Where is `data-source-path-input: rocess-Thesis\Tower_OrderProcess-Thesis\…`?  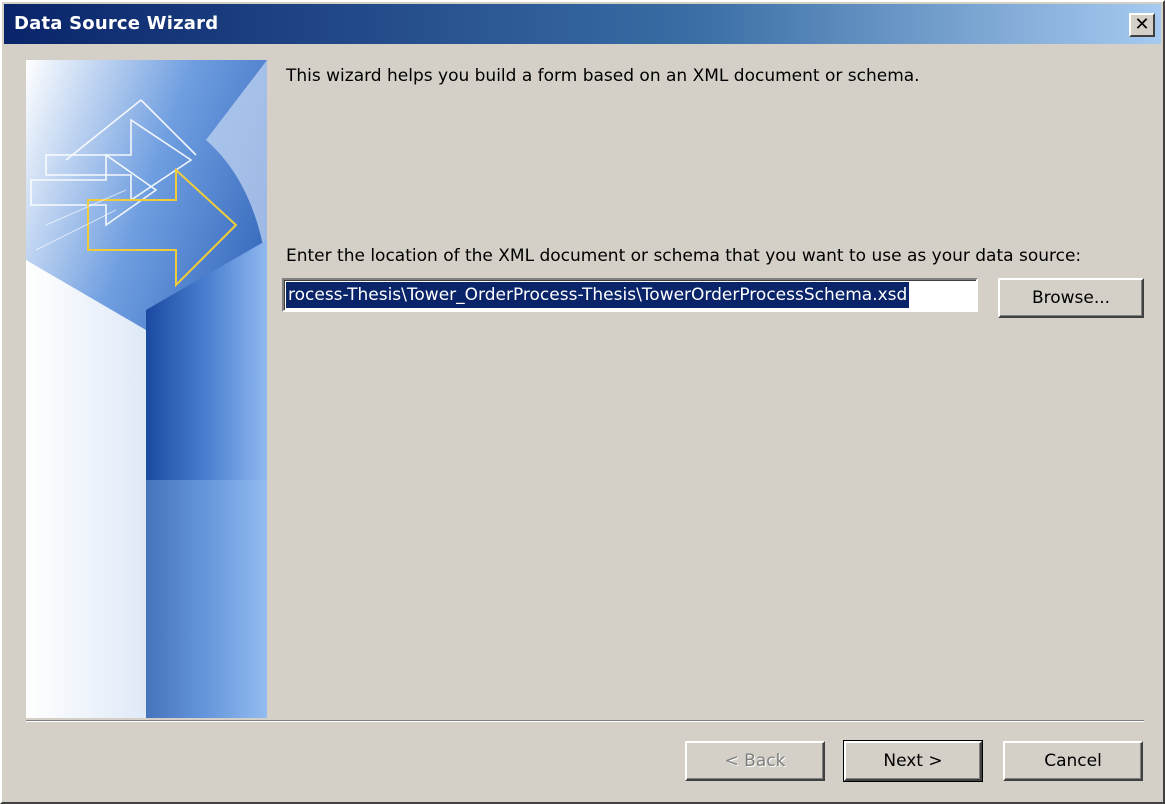 data-source-path-input: rocess-Thesis\Tower_OrderProcess-Thesis\… is located at coordinates (630, 295).